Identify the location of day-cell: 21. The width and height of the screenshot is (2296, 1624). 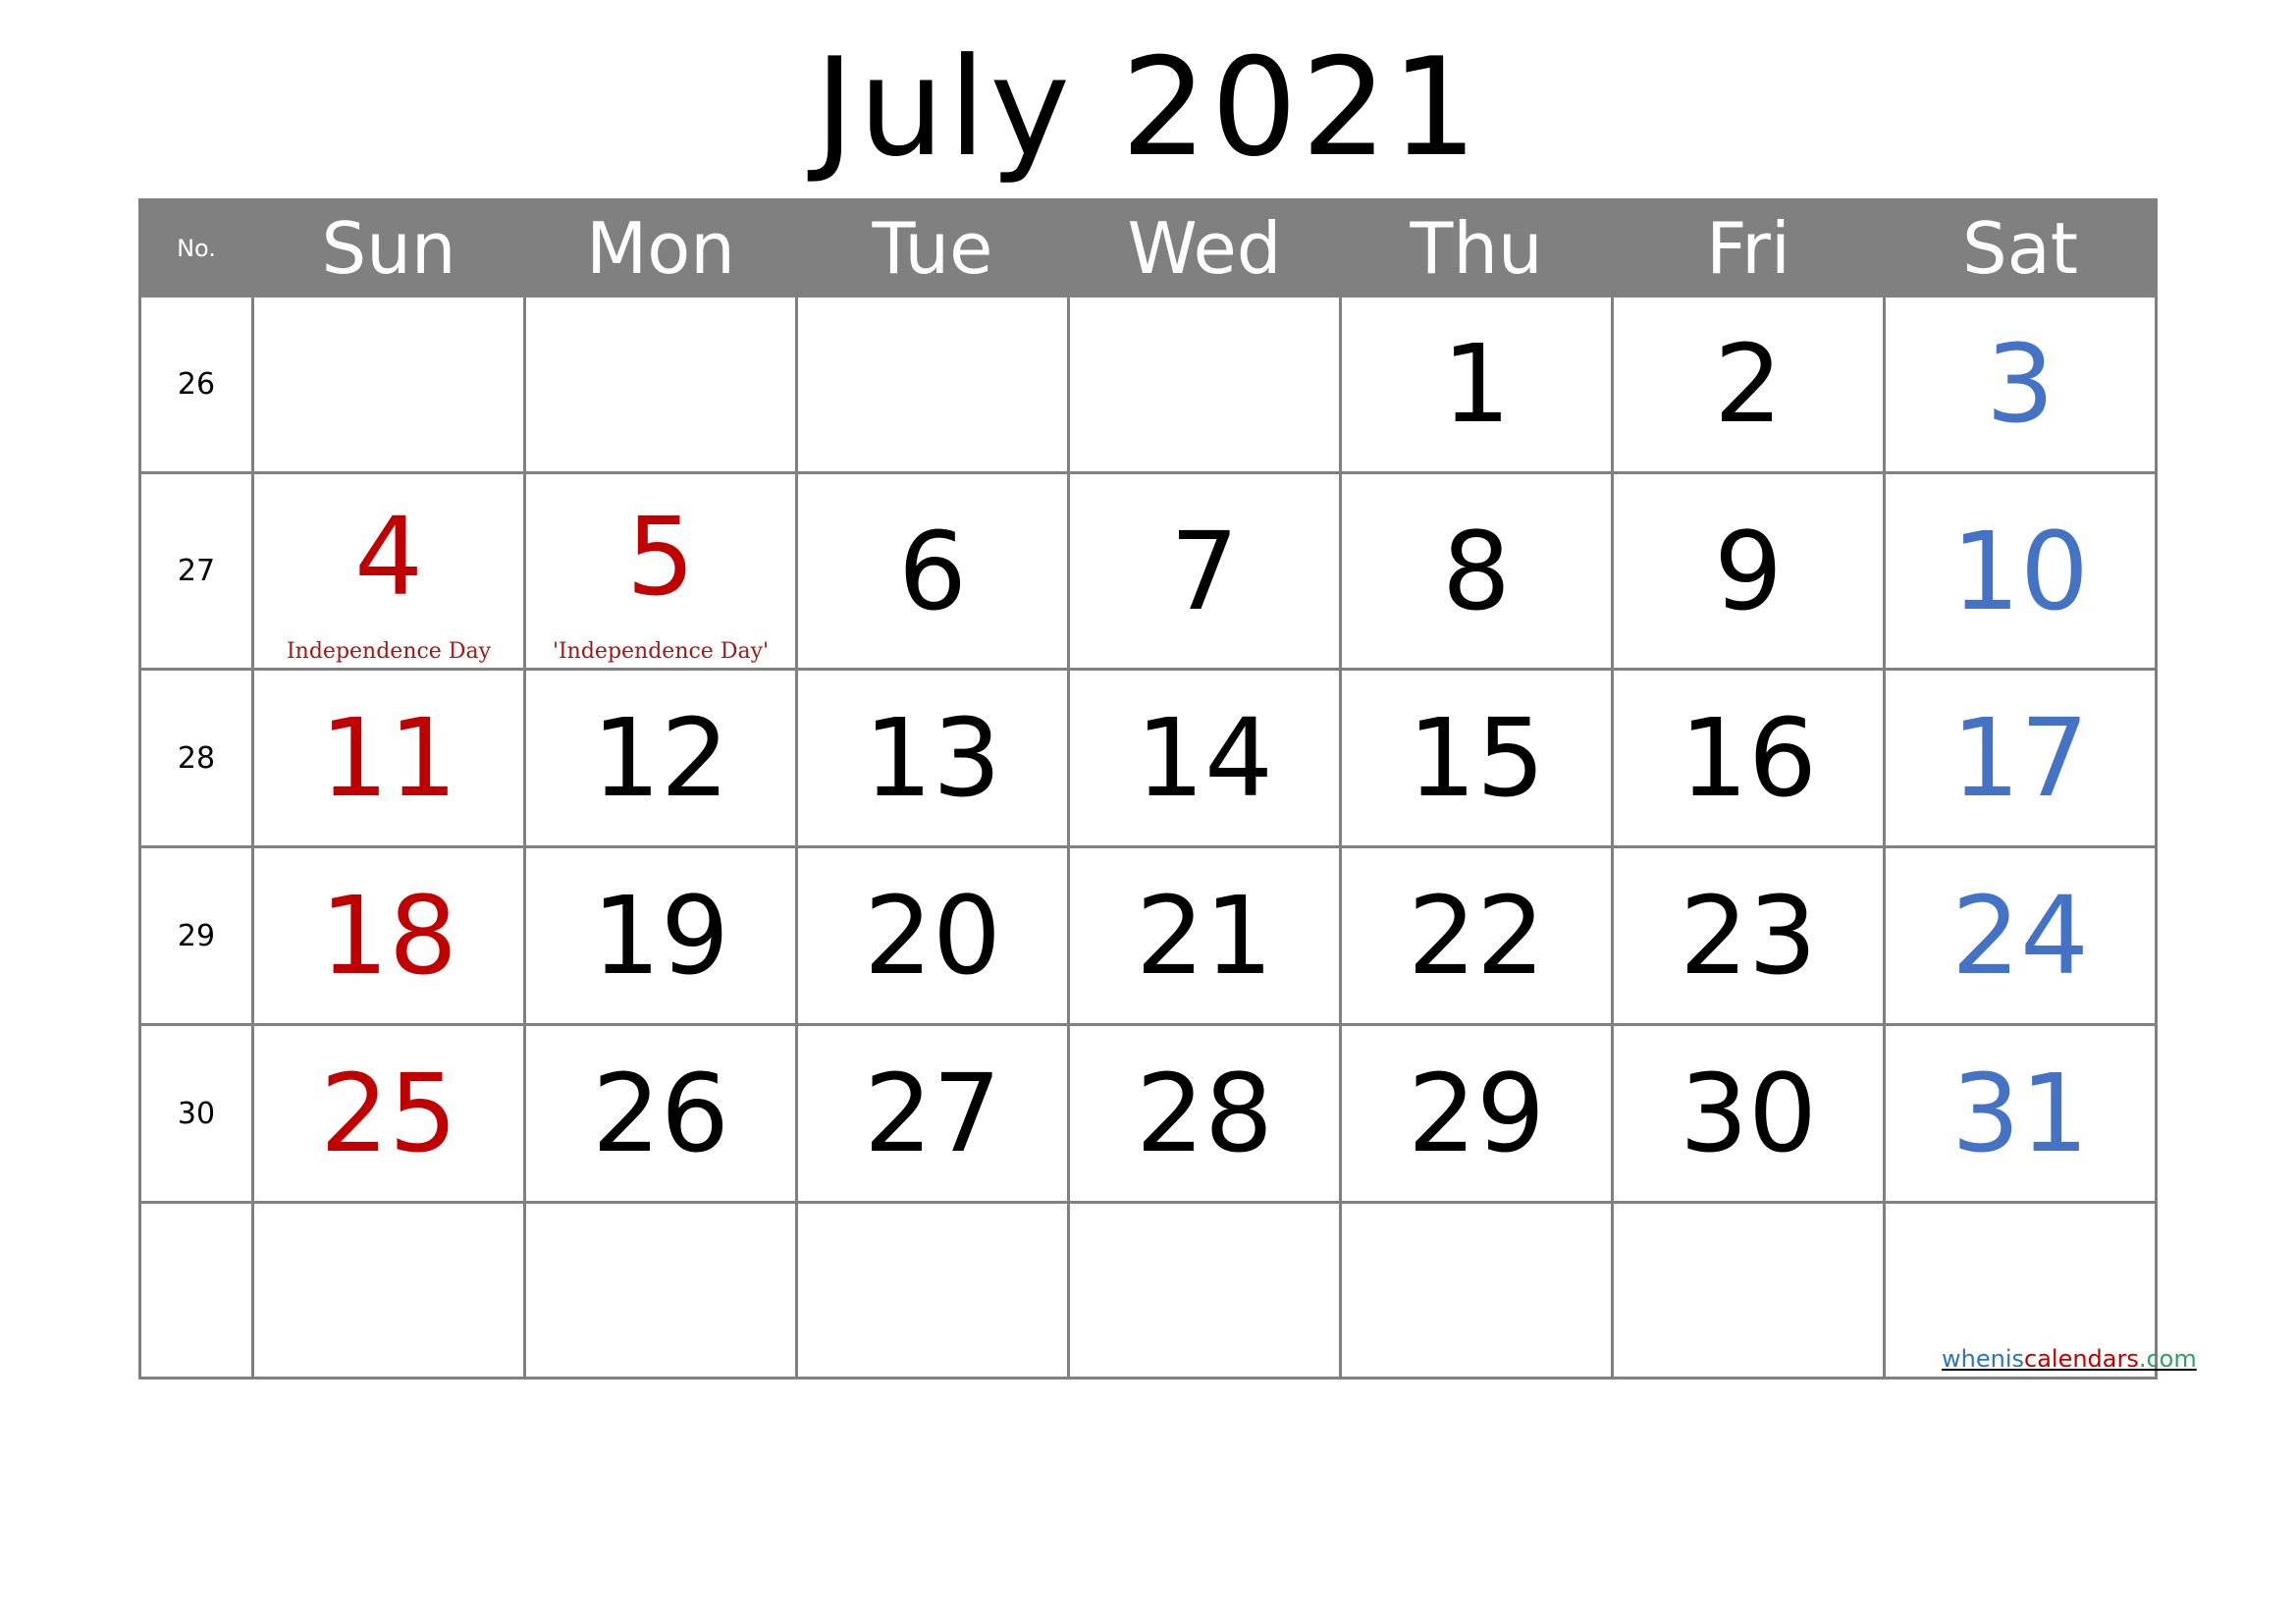
(1204, 936).